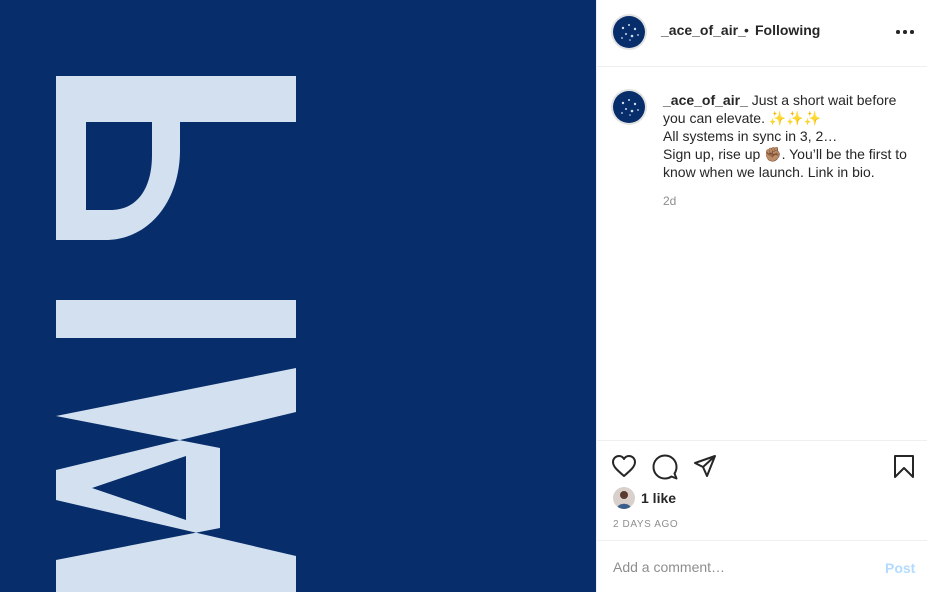  Describe the element at coordinates (624, 466) in the screenshot. I see `heart-icon` at that location.